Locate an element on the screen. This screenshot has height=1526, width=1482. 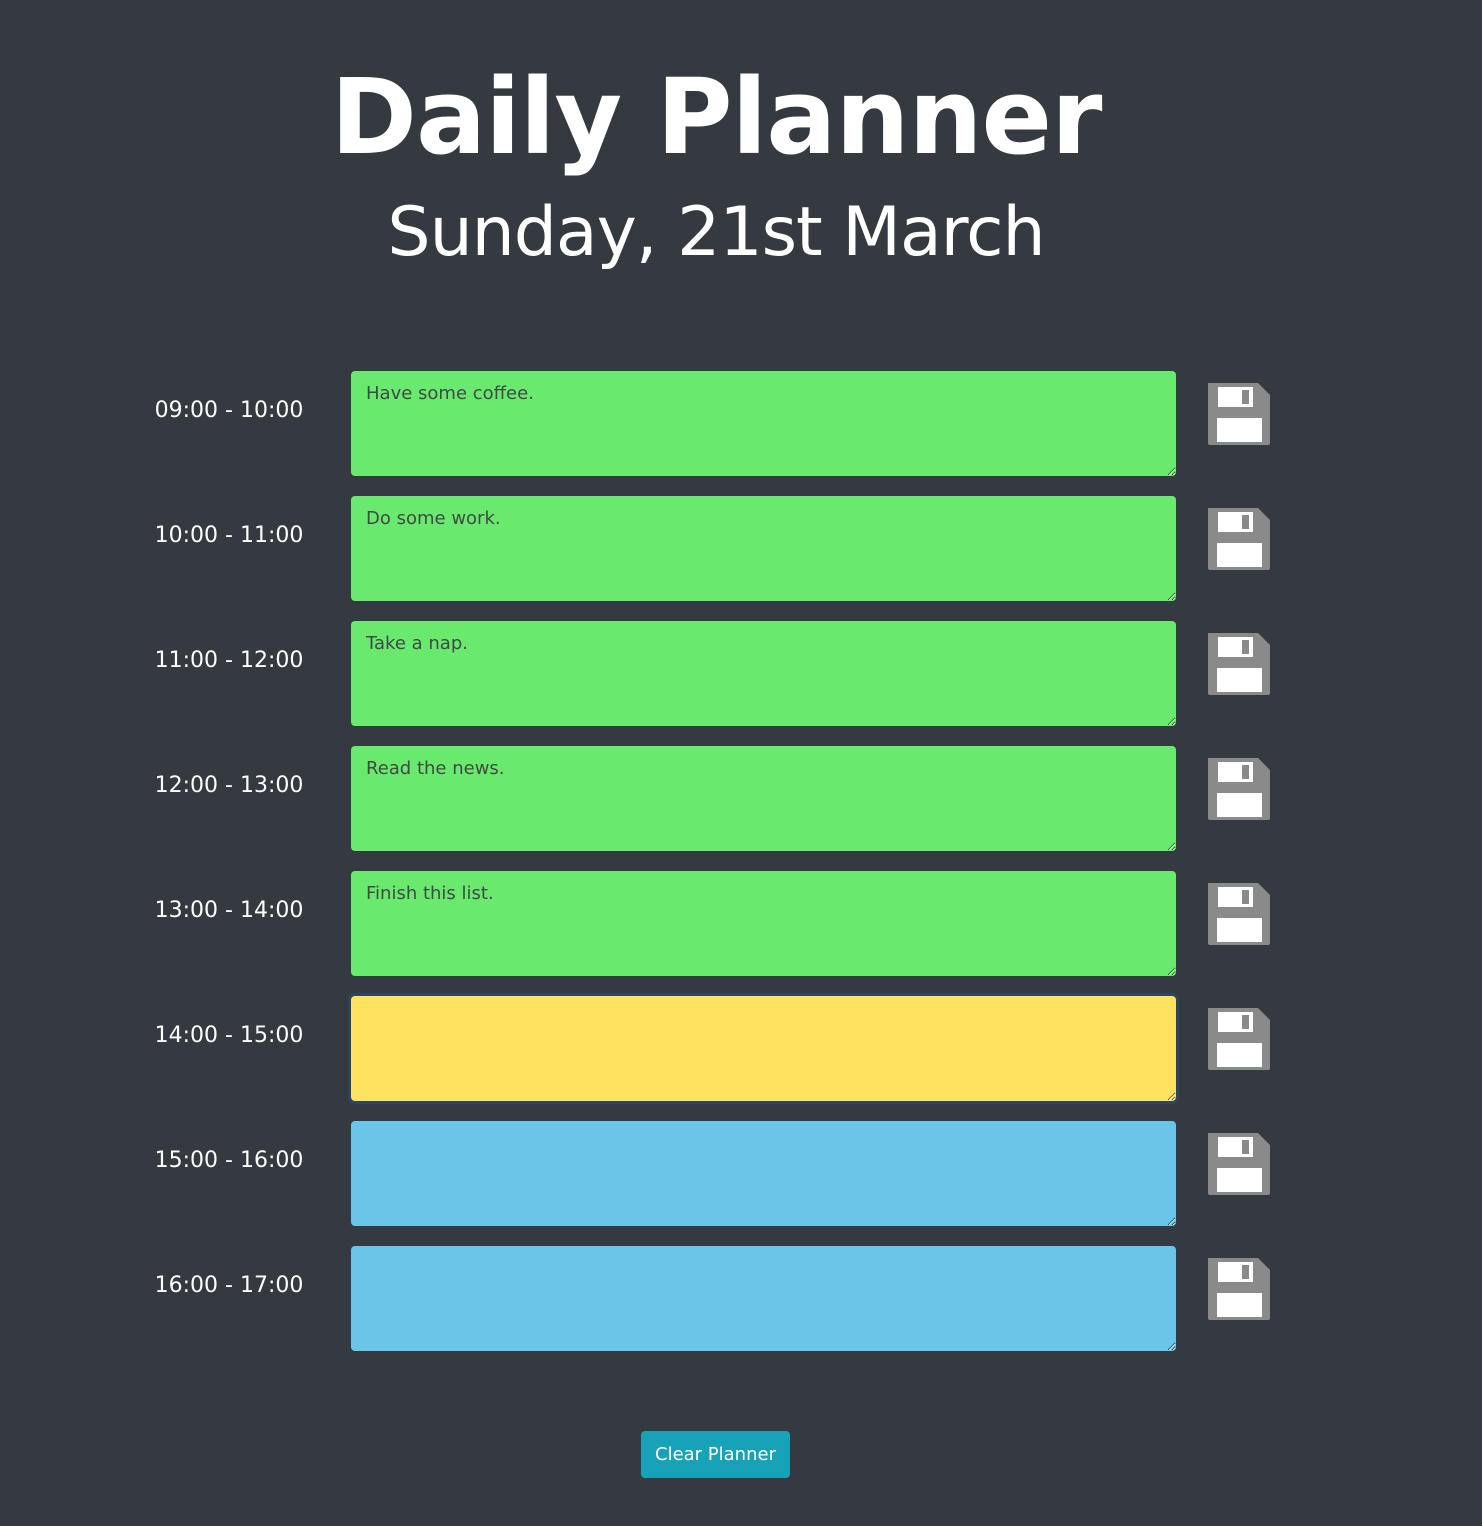
time-block: 09:00 - 10:00 Have some coffee. is located at coordinates (741, 433).